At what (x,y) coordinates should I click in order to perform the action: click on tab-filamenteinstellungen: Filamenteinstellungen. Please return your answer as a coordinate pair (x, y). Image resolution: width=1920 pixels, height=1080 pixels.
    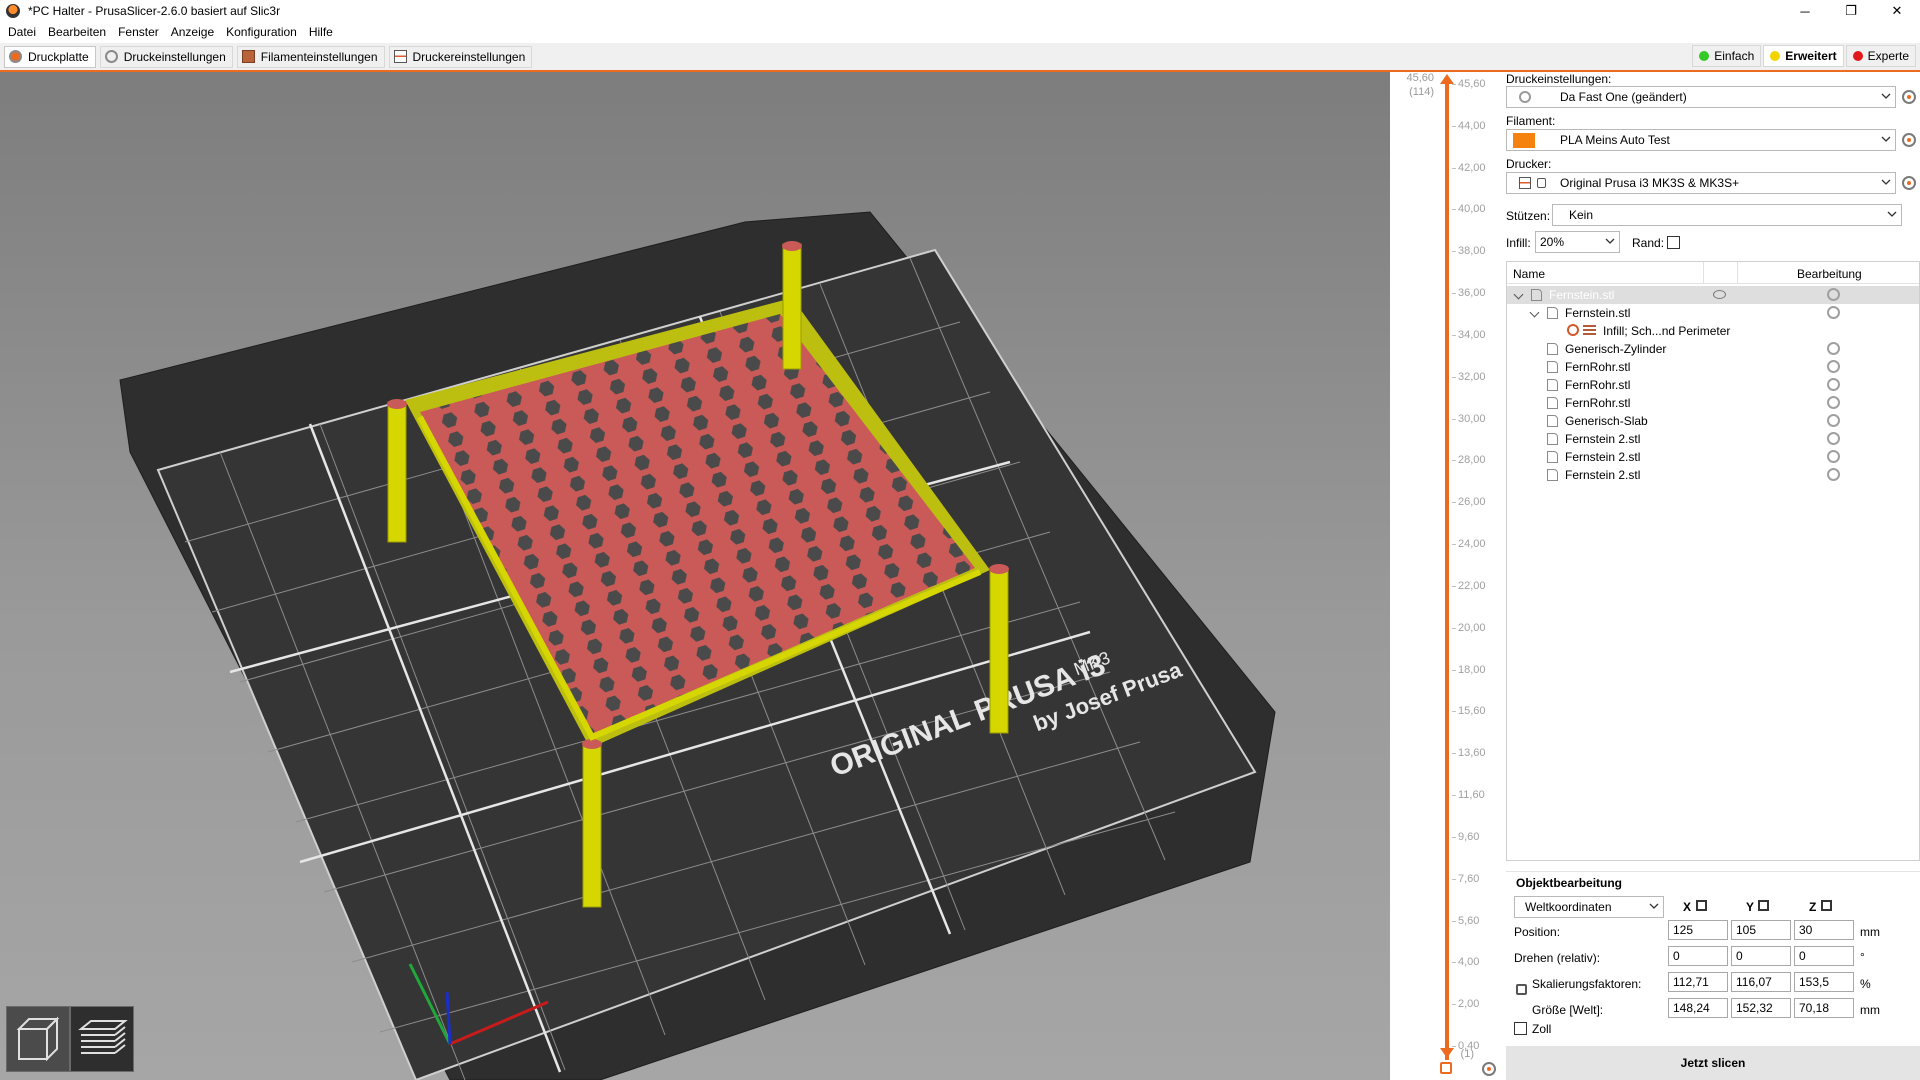
    Looking at the image, I should click on (310, 56).